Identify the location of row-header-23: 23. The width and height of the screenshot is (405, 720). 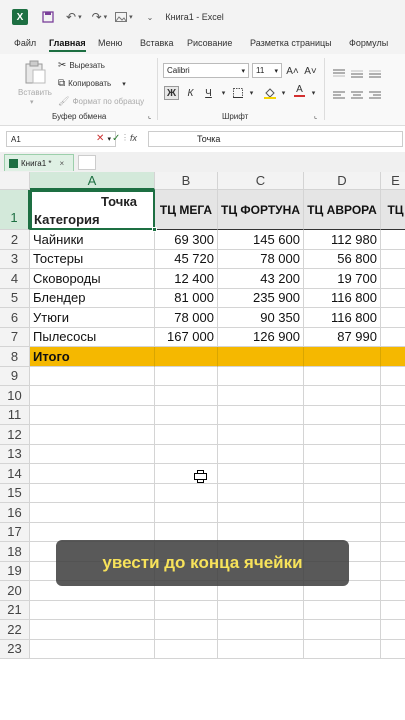
(15, 649).